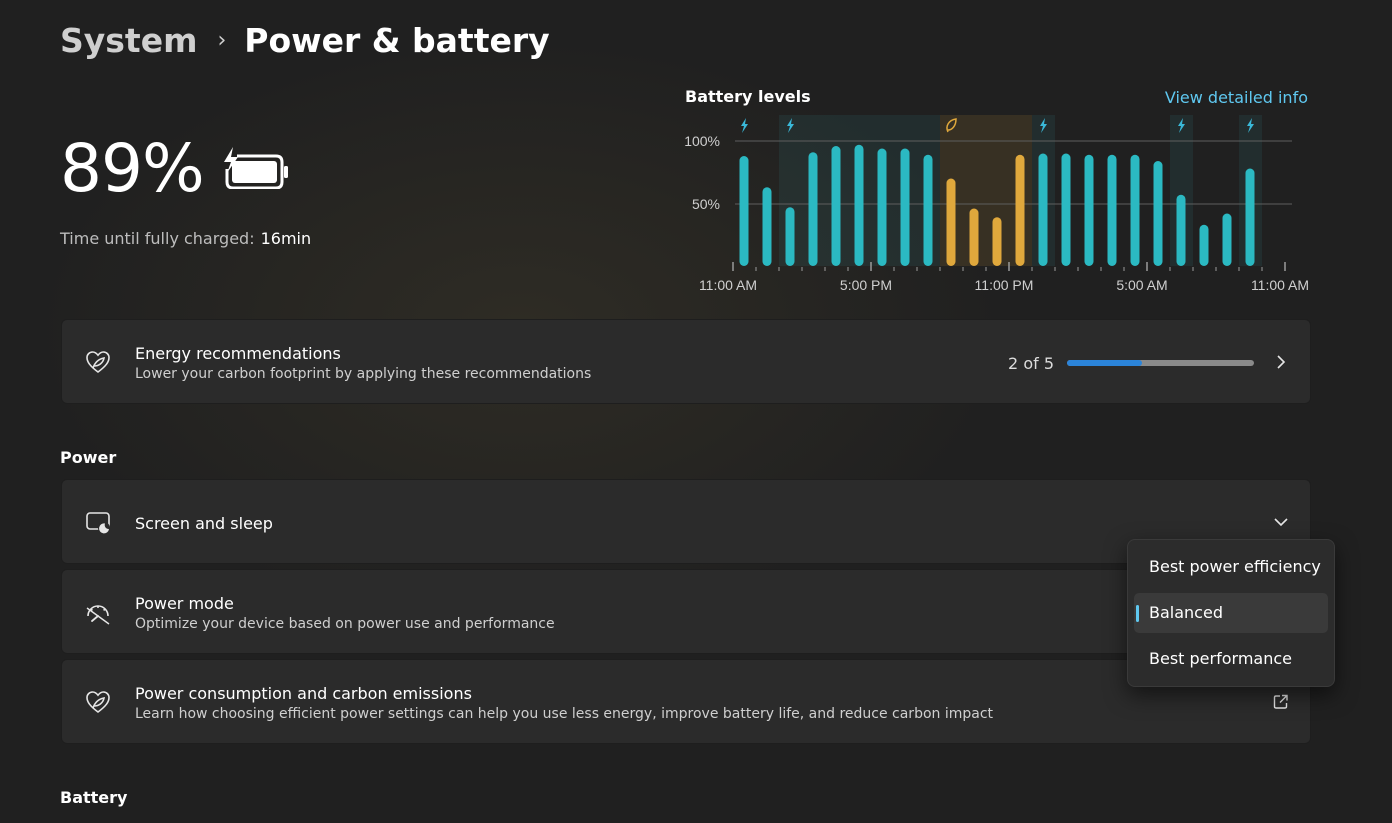  I want to click on chevron-right-icon: ›, so click(222, 40).